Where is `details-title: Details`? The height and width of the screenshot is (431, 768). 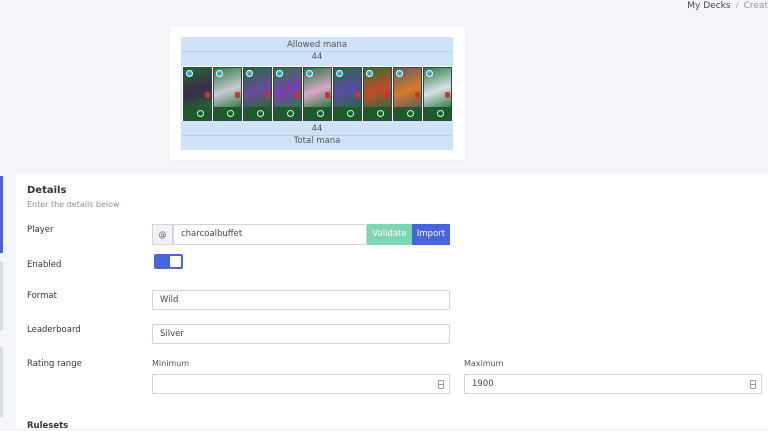
details-title: Details is located at coordinates (47, 190).